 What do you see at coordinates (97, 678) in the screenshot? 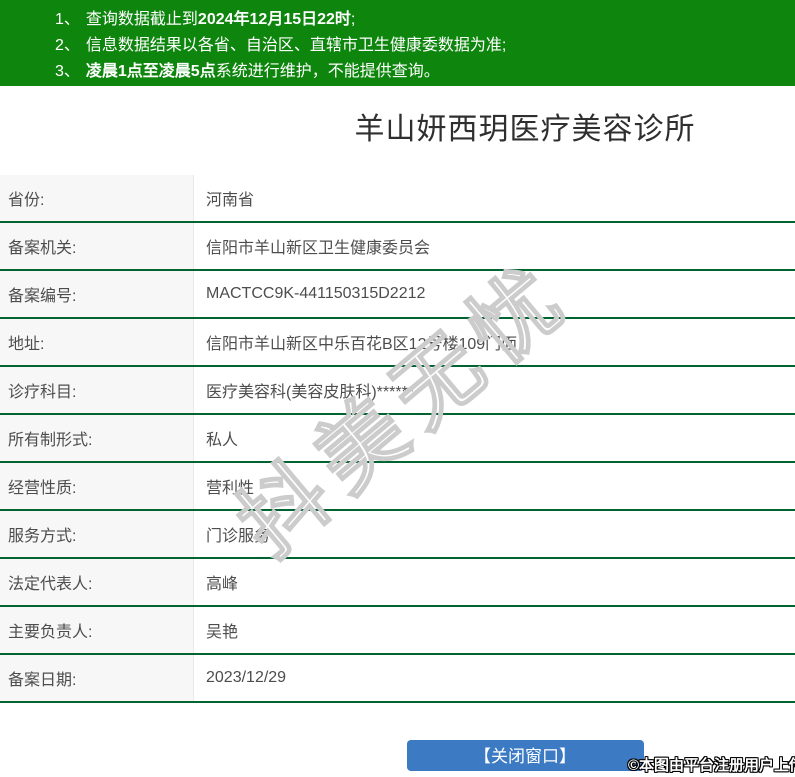
I see `field-label: 备案日期:` at bounding box center [97, 678].